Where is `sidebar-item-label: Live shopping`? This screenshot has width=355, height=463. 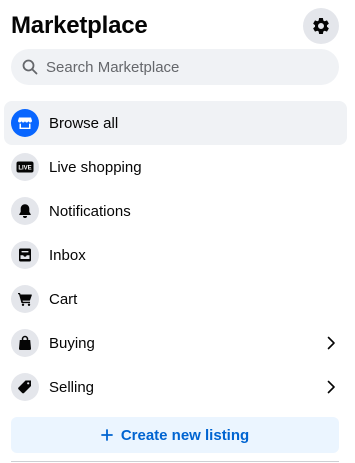 sidebar-item-label: Live shopping is located at coordinates (95, 167).